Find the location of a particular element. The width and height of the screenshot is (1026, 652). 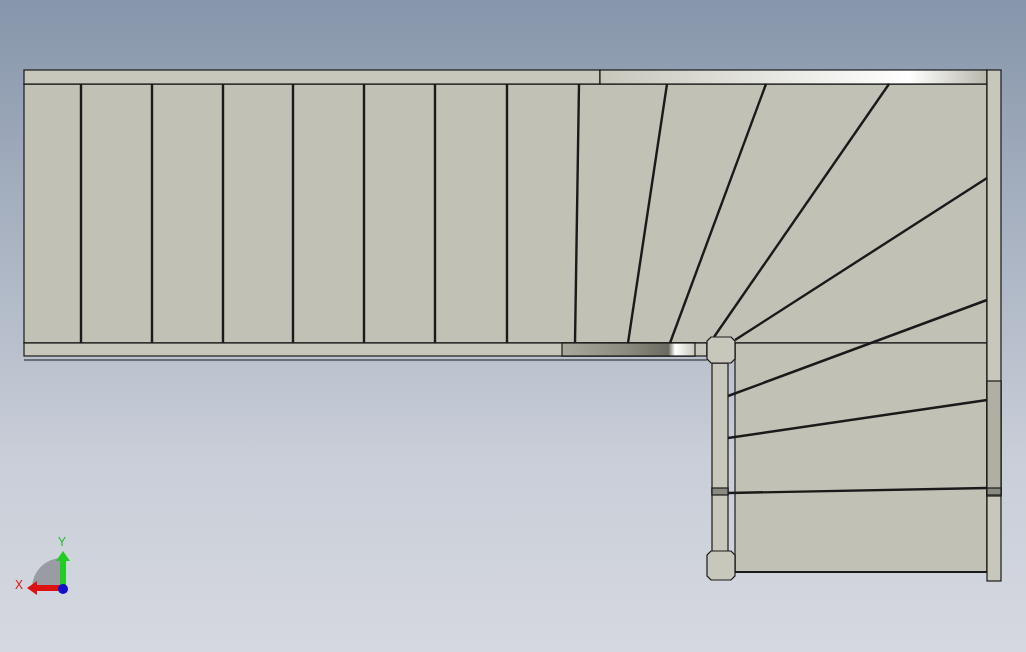

y-axis-label: Y is located at coordinates (62, 542).